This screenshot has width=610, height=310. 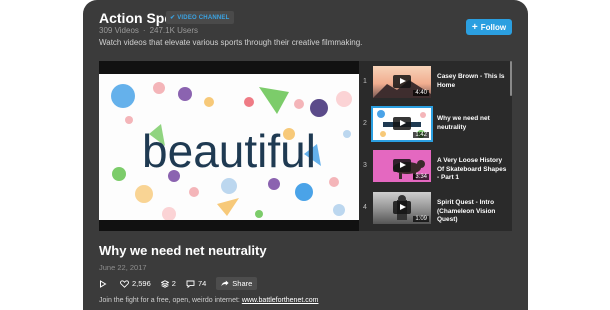 What do you see at coordinates (365, 123) in the screenshot?
I see `playlist-number: 2` at bounding box center [365, 123].